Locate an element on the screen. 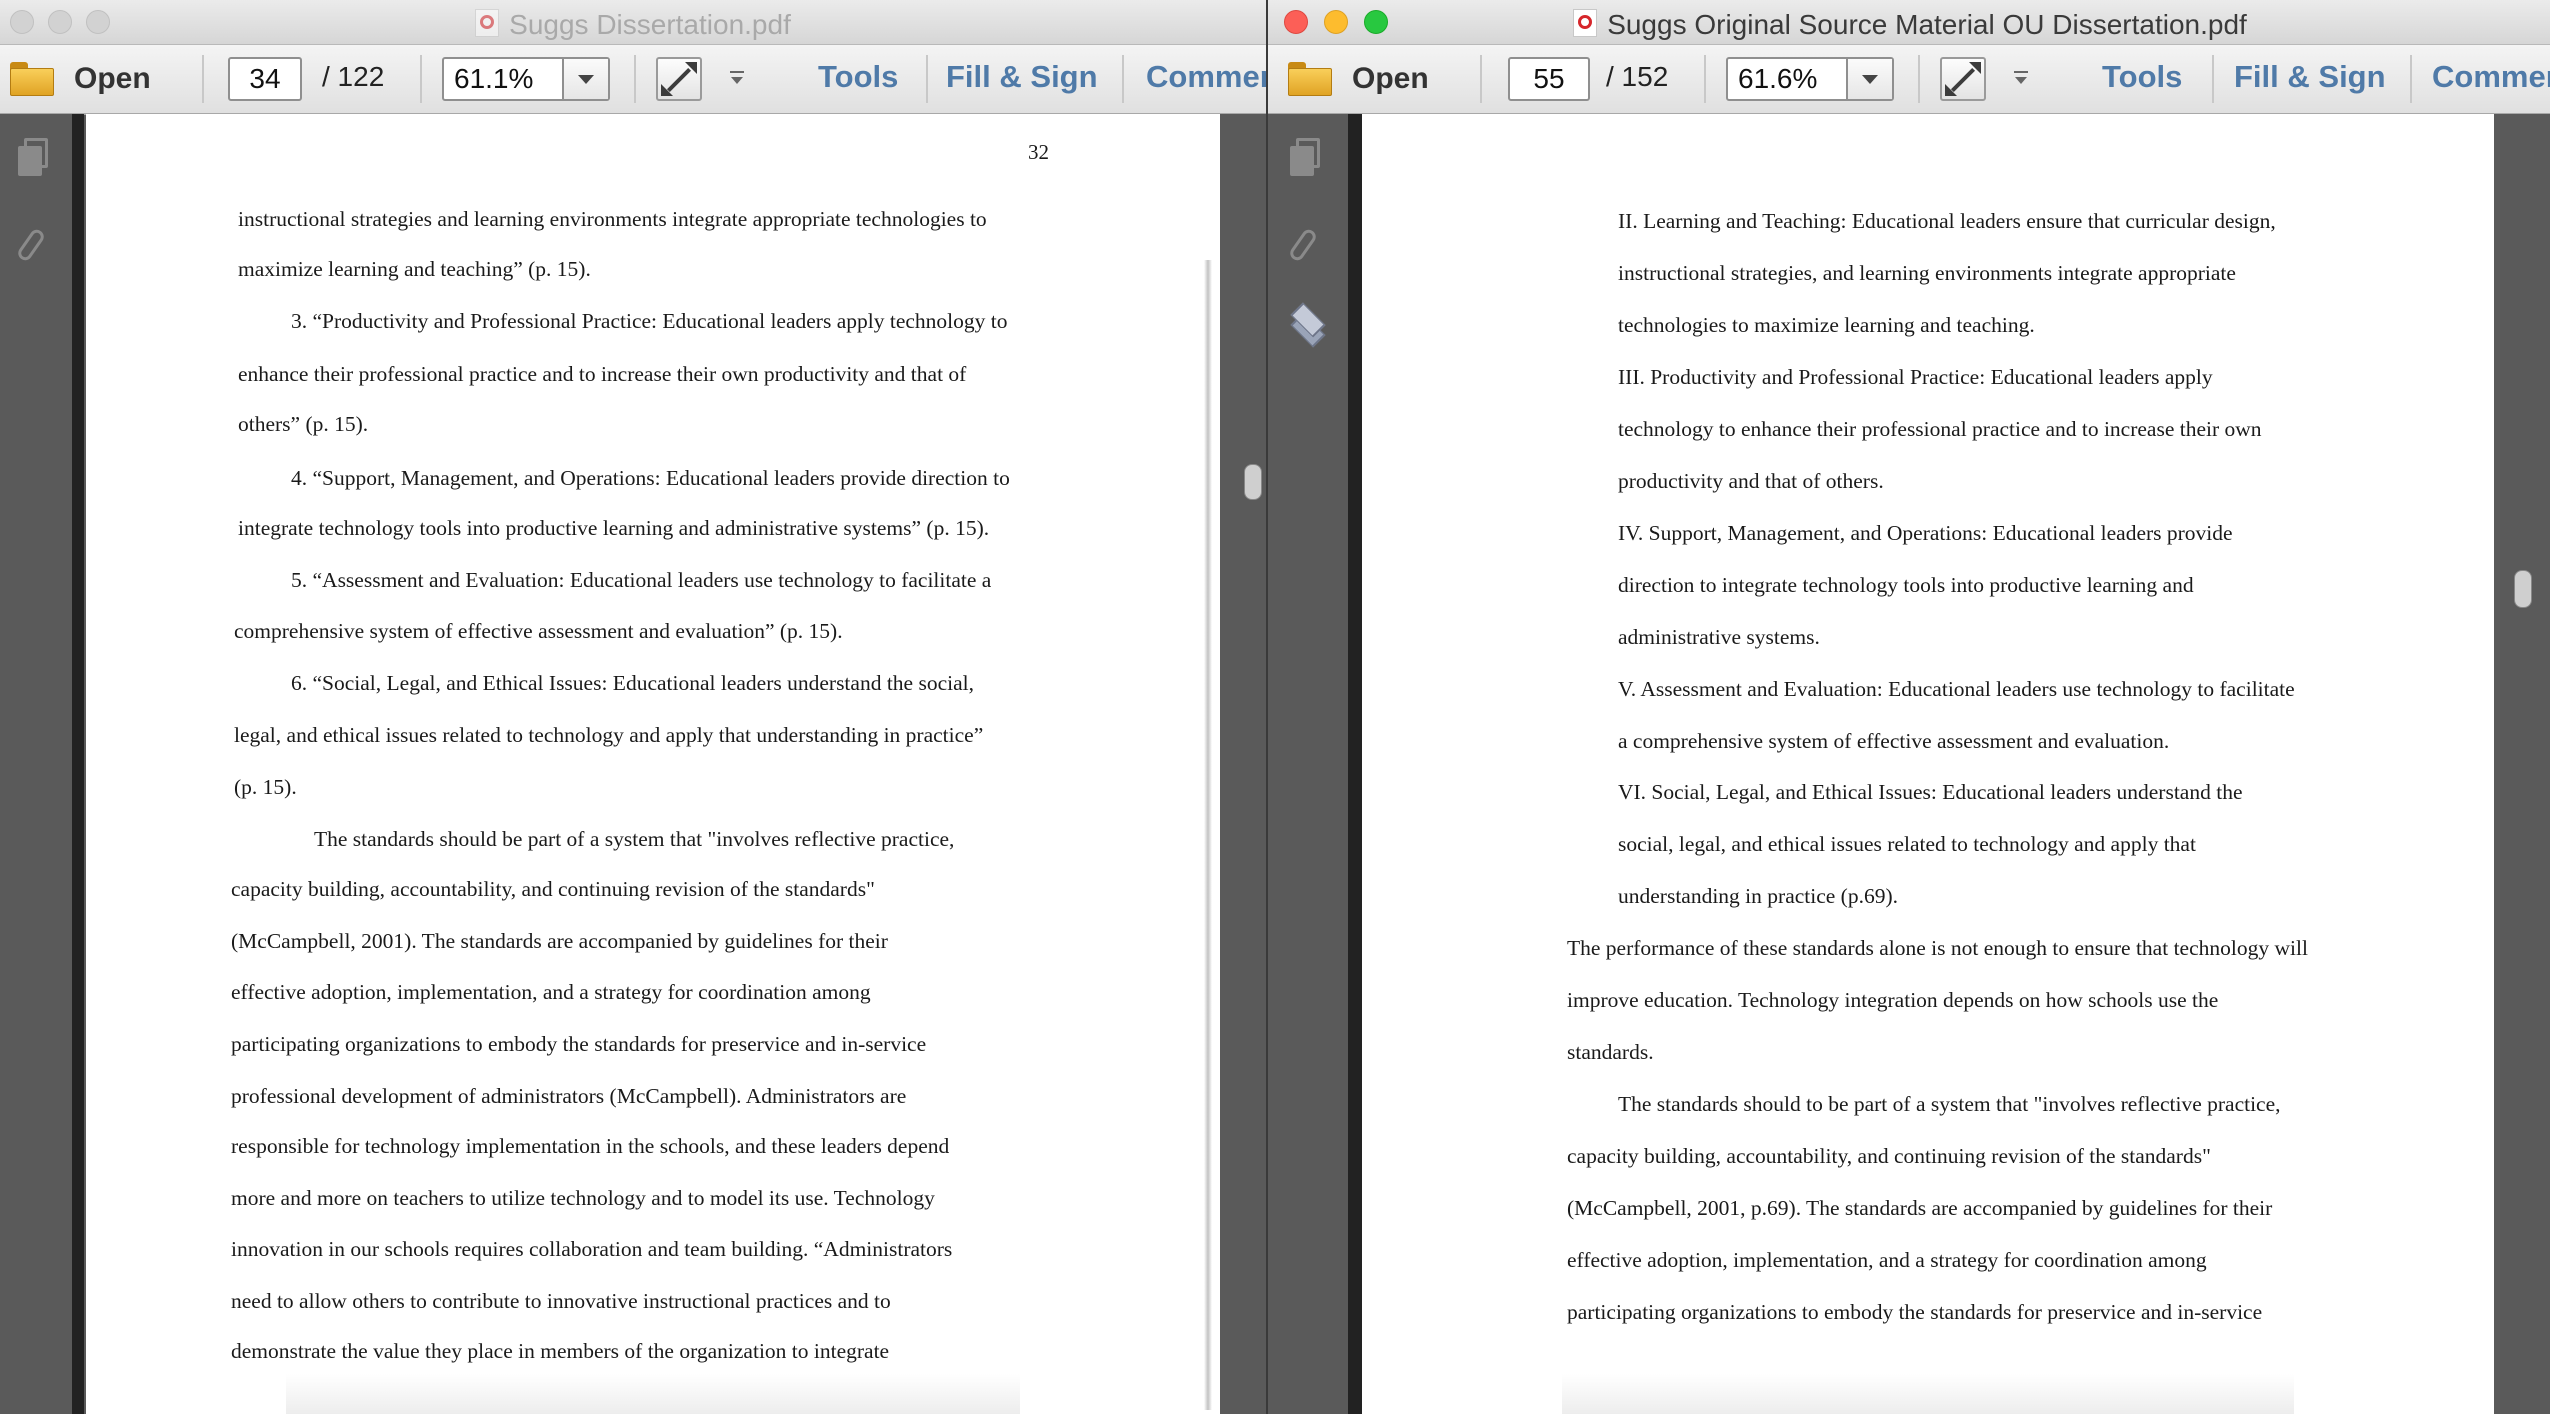 This screenshot has width=2550, height=1414. page-total: / 122 is located at coordinates (353, 76).